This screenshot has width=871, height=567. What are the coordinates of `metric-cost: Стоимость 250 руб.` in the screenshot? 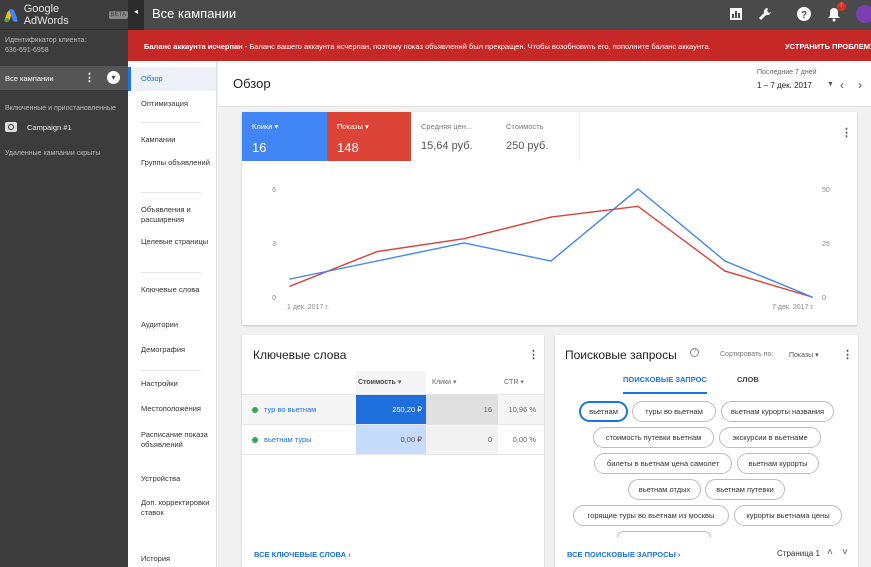 It's located at (538, 136).